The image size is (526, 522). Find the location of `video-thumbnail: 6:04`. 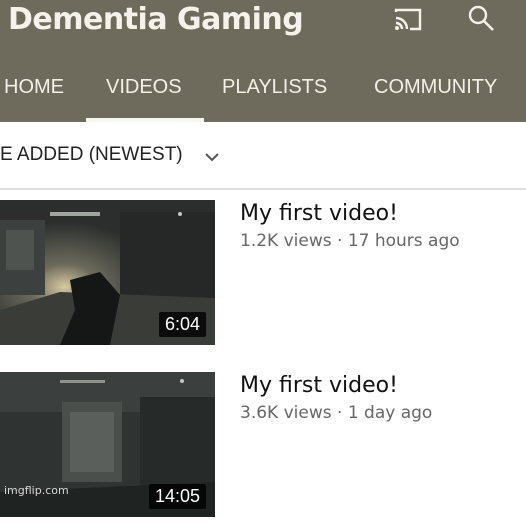

video-thumbnail: 6:04 is located at coordinates (107, 272).